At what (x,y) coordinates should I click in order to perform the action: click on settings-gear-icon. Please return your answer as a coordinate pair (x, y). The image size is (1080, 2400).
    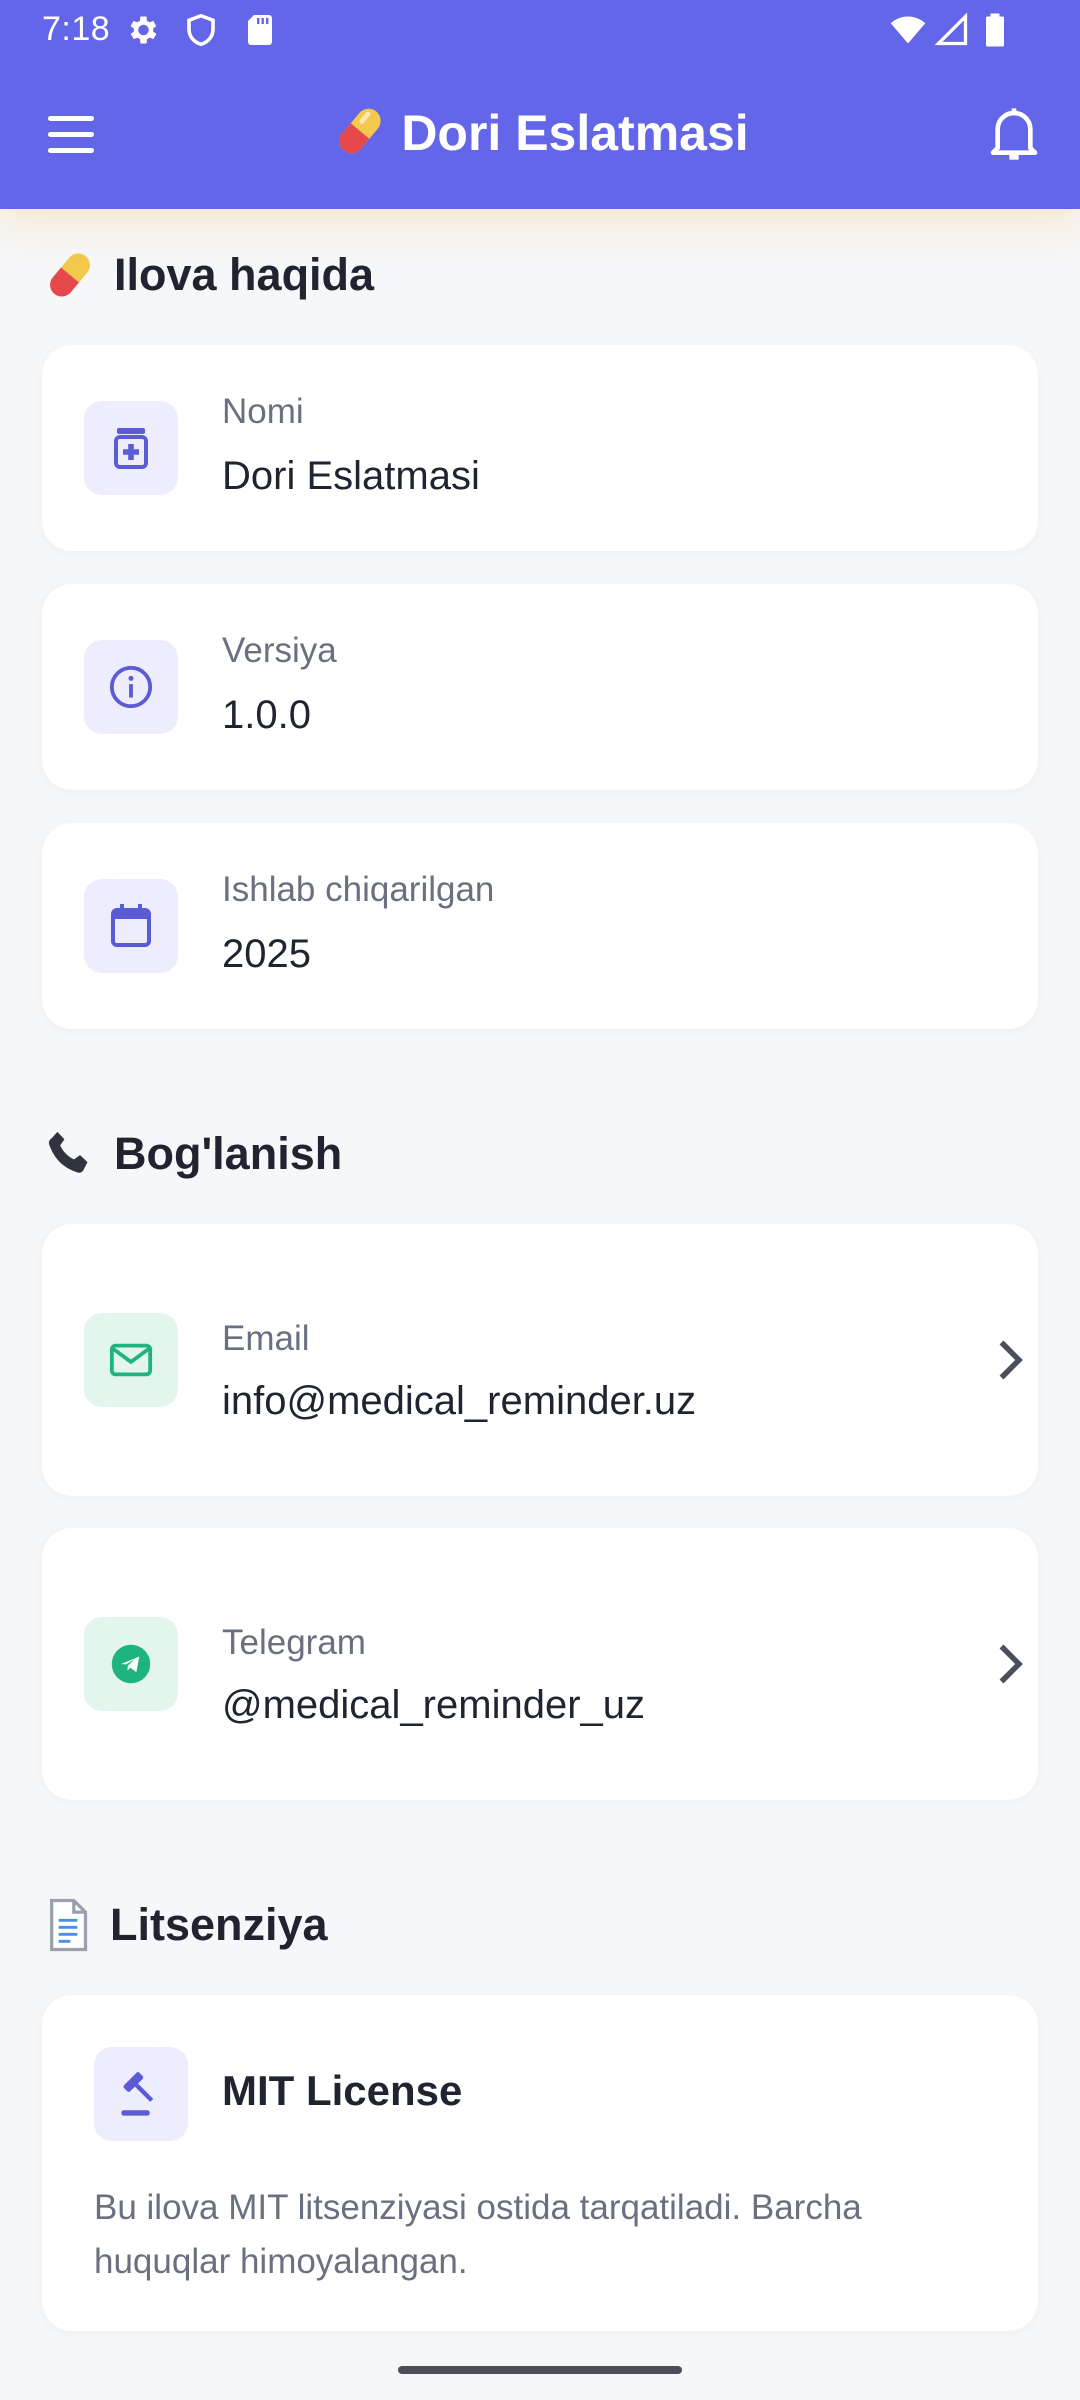
    Looking at the image, I should click on (143, 30).